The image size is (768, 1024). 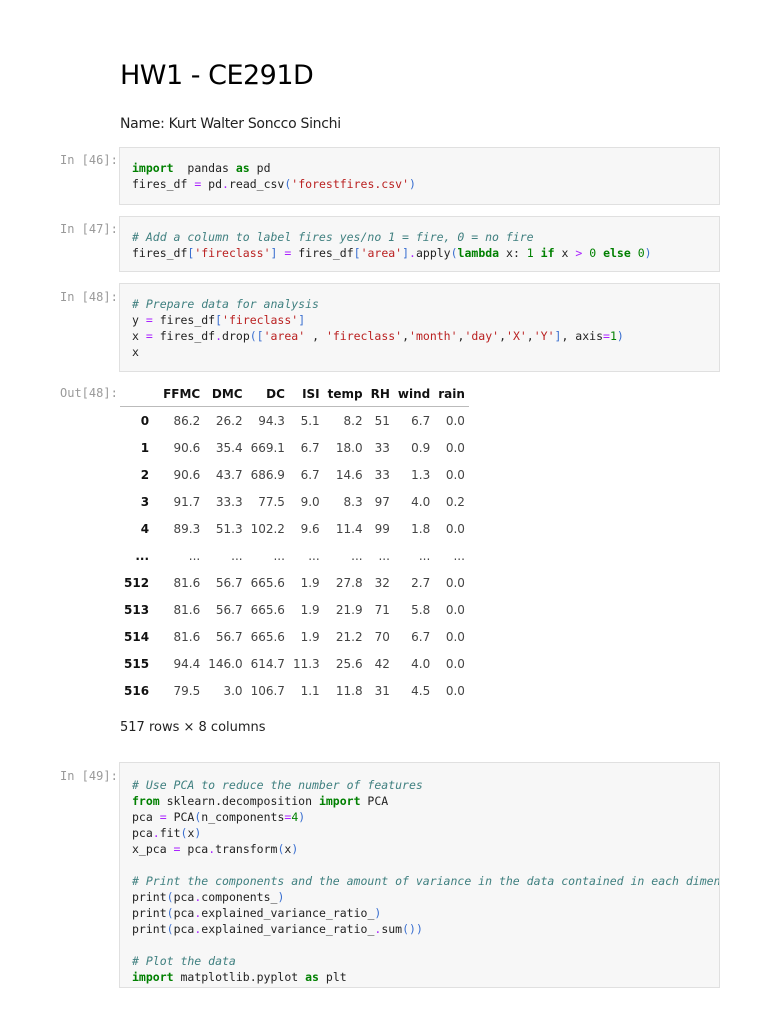 What do you see at coordinates (284, 336) in the screenshot?
I see `code-token: 'area'` at bounding box center [284, 336].